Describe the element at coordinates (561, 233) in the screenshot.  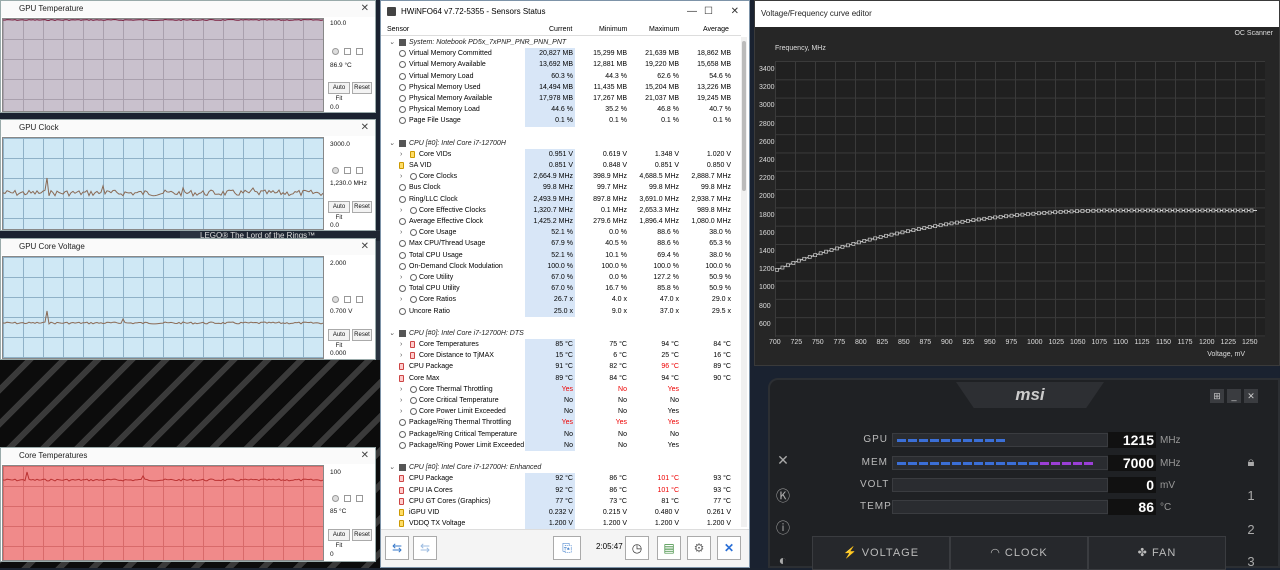
I see `sensor-row: › Core Usage 52.1 % 0.0 % 88.6 % 38.0 %` at that location.